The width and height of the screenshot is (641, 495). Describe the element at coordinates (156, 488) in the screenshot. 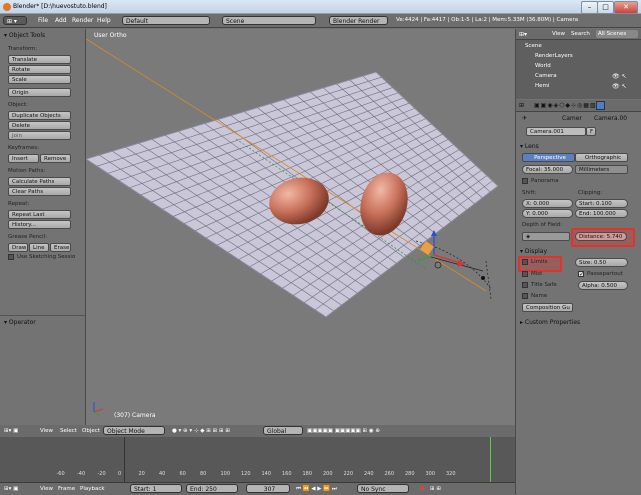

I see `start-frame-field: Start: 1` at that location.